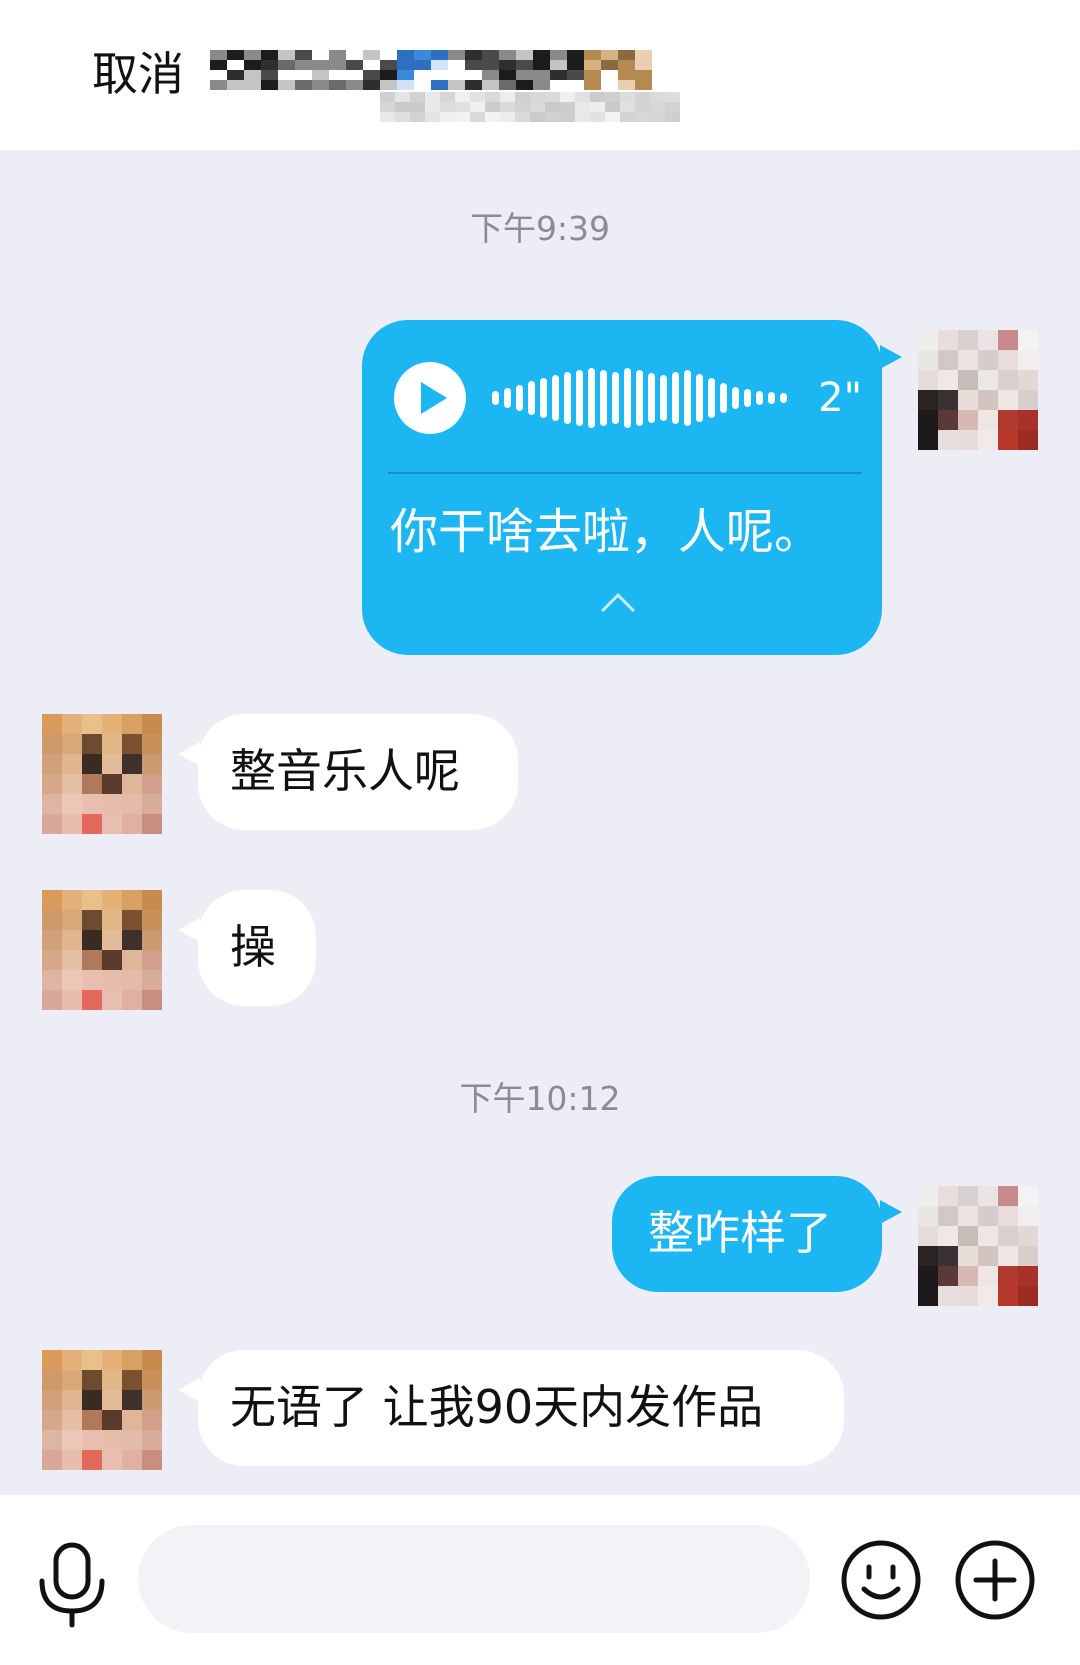 This screenshot has height=1665, width=1080. Describe the element at coordinates (642, 398) in the screenshot. I see `waveform-icon` at that location.